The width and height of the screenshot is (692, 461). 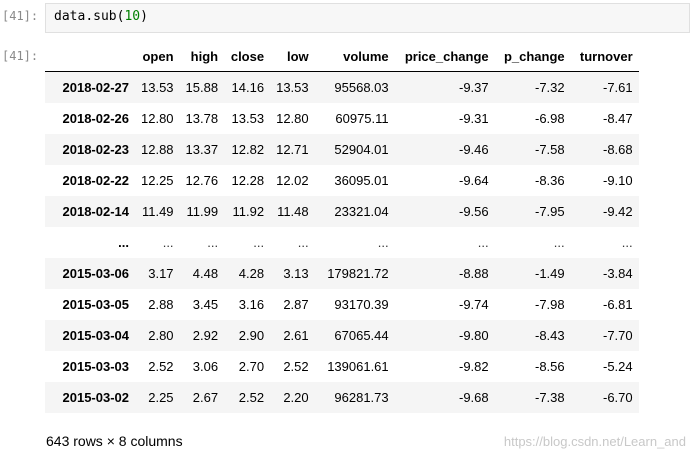 I want to click on table-cell: -7.32, so click(x=550, y=87).